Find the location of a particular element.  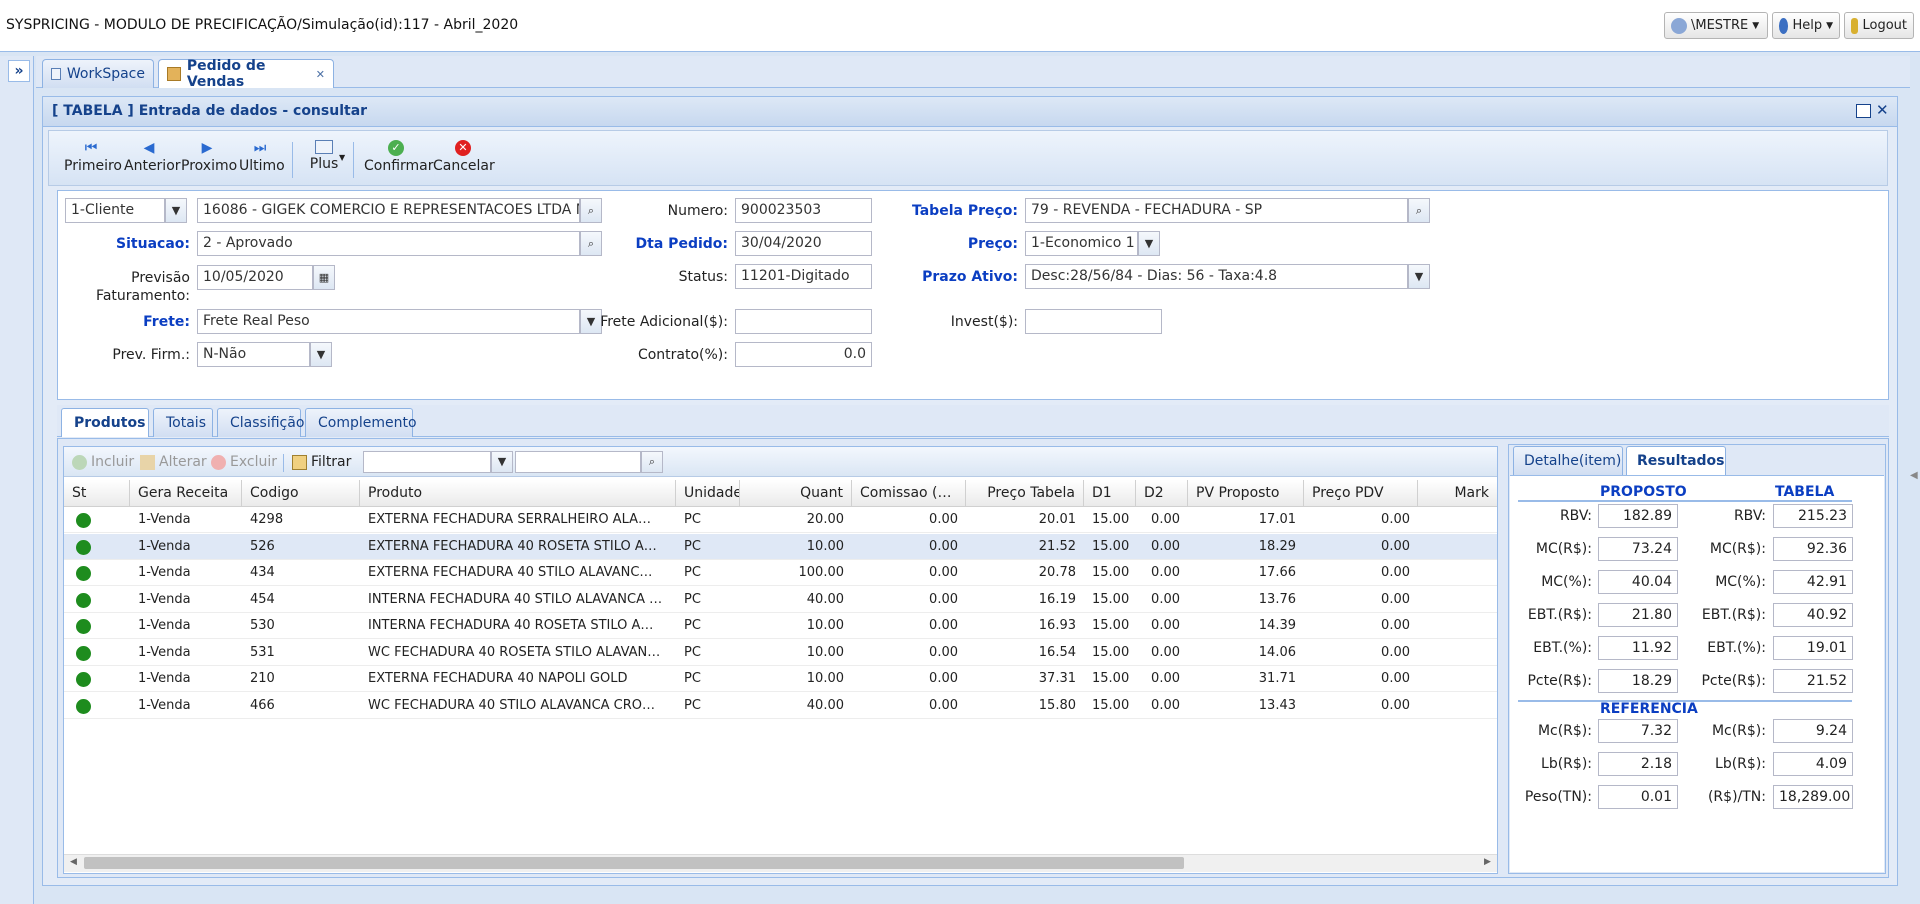

first-button: ⏮ Primeiro is located at coordinates (93, 161).